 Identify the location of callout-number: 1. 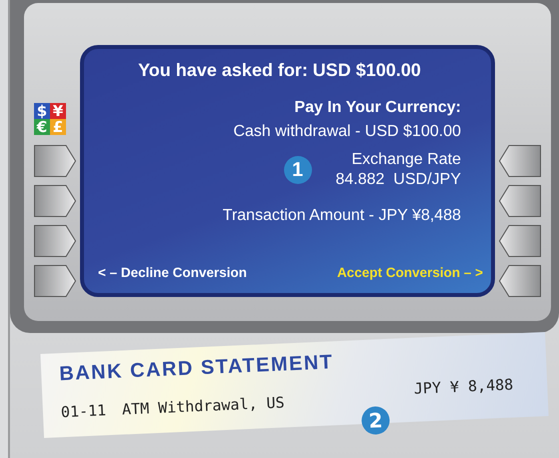
(298, 170).